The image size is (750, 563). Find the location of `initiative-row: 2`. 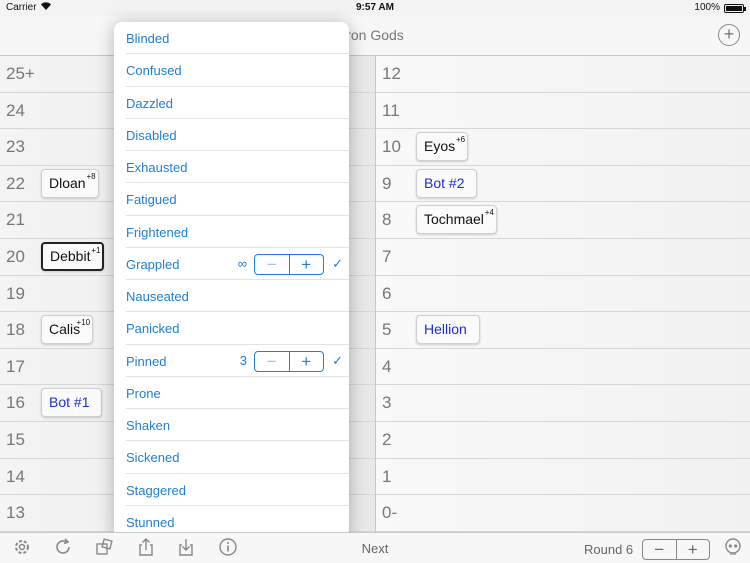

initiative-row: 2 is located at coordinates (563, 440).